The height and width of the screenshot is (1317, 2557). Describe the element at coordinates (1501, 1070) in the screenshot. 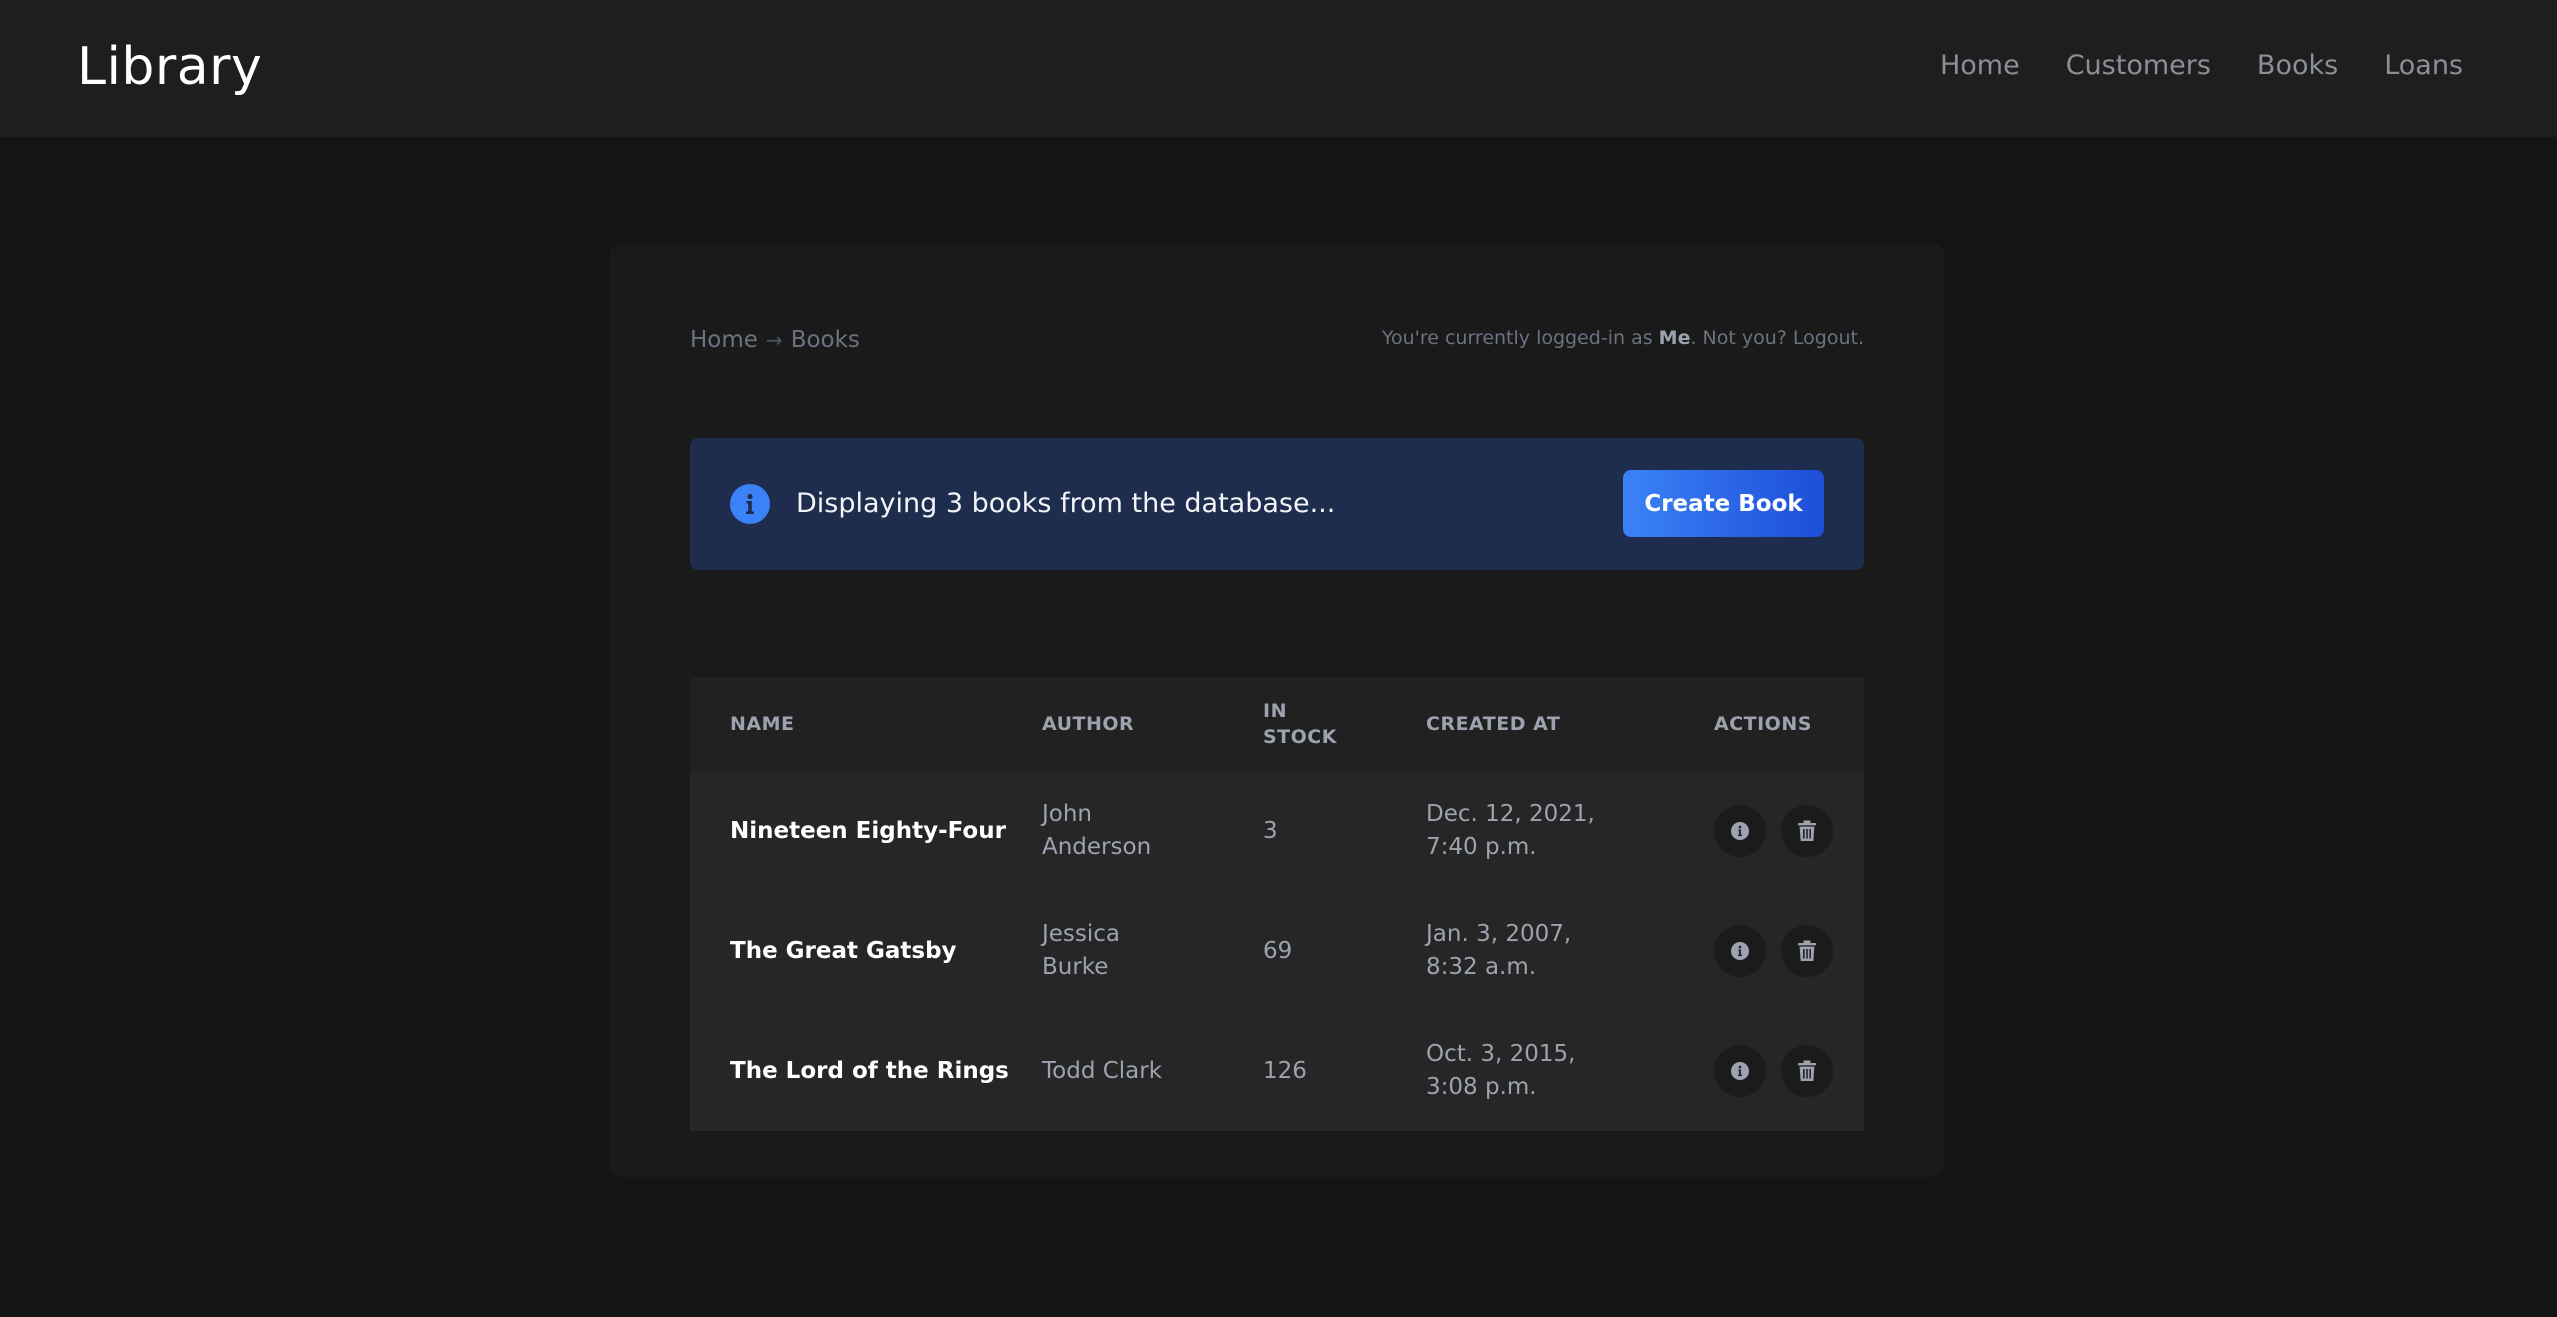

I see `book-created-at: Oct. 3, 2015, 3:08 p.m.` at that location.